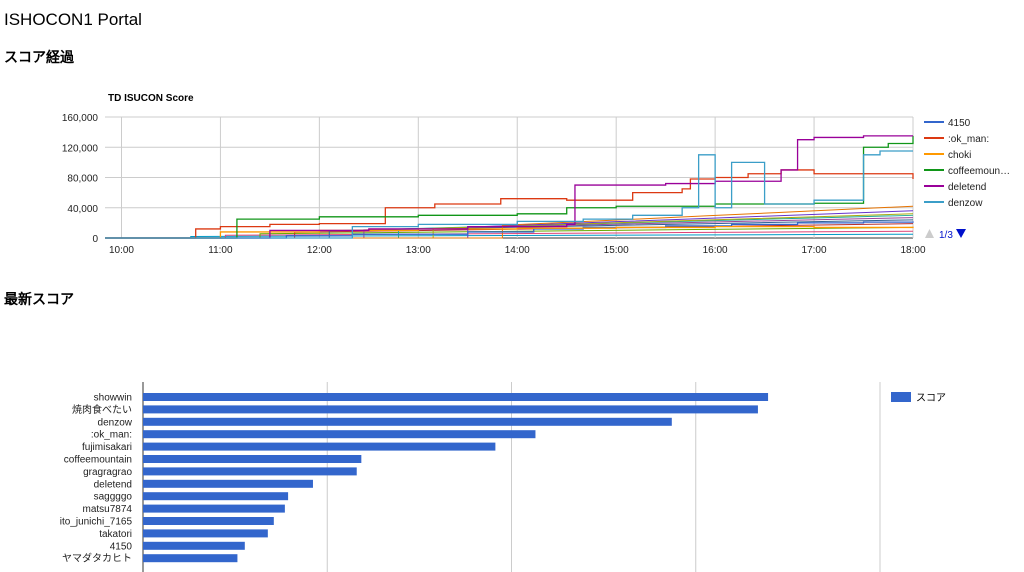  I want to click on bar-category-label: takatori, so click(115, 534).